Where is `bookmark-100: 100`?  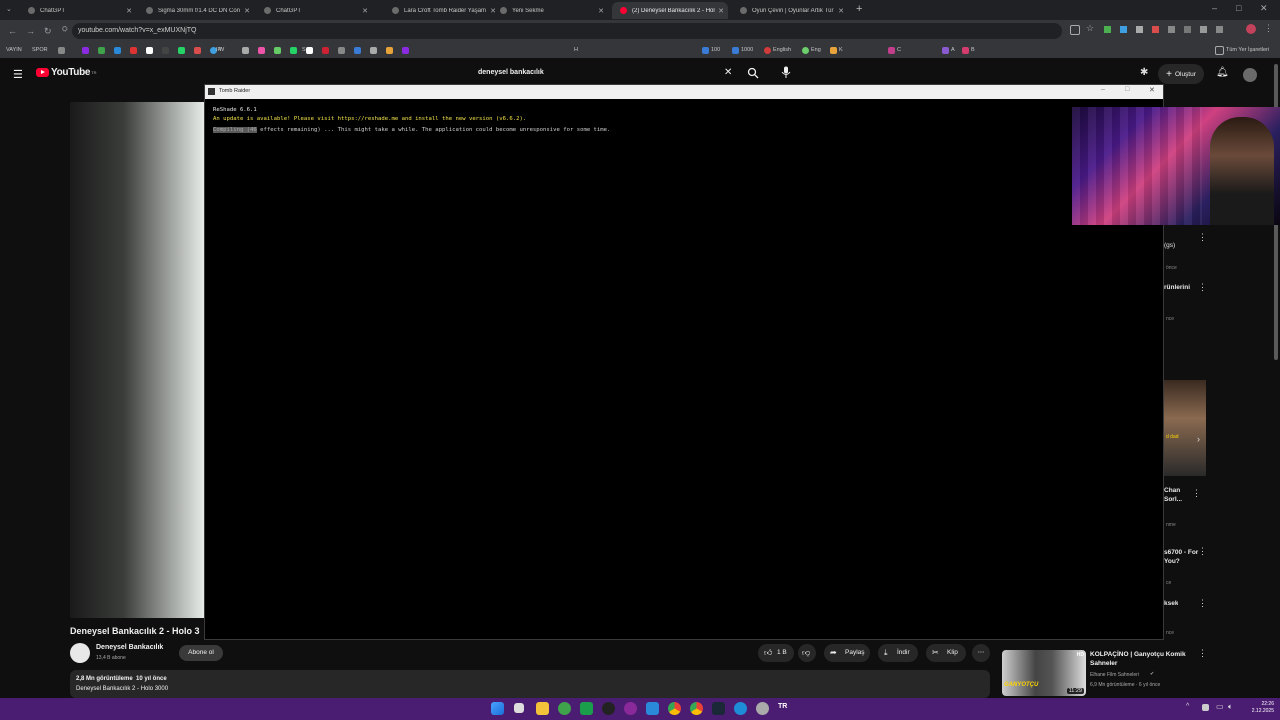
bookmark-100: 100 is located at coordinates (711, 50).